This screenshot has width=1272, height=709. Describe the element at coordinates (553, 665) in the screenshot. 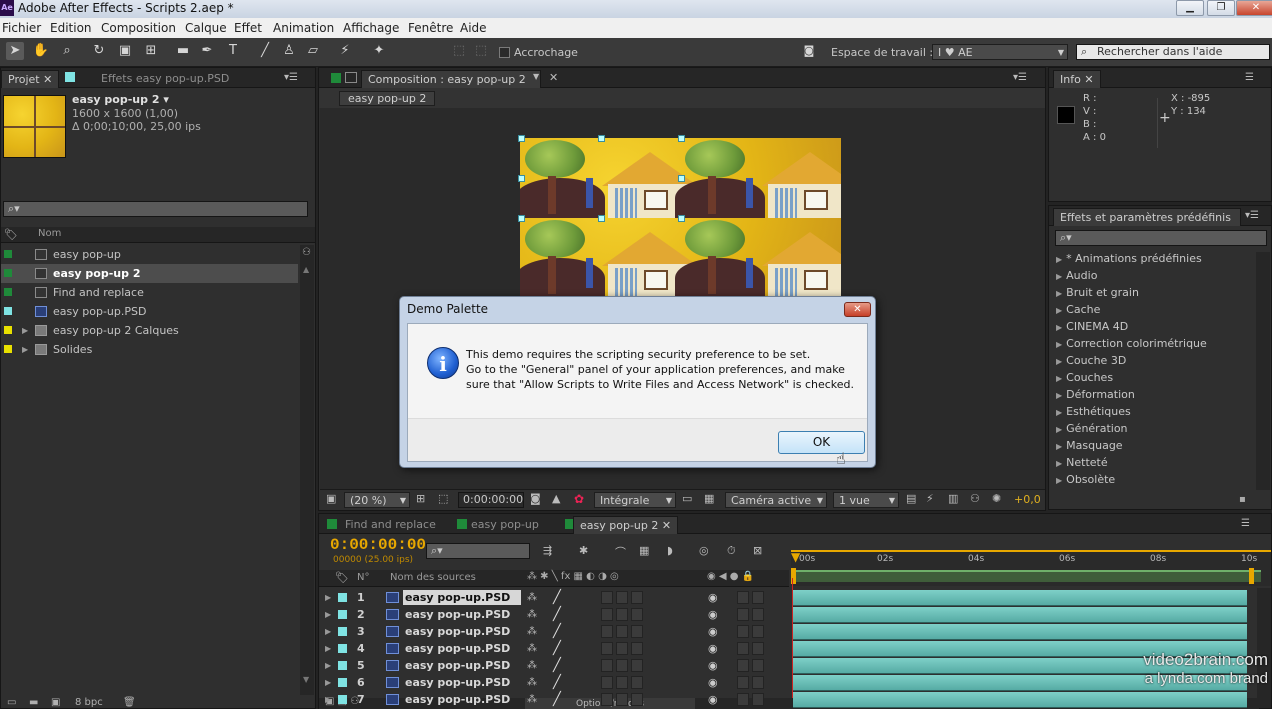

I see `table-row: ▶ 5 easy pop-up.PSD ⁂ ╱ ◉` at that location.